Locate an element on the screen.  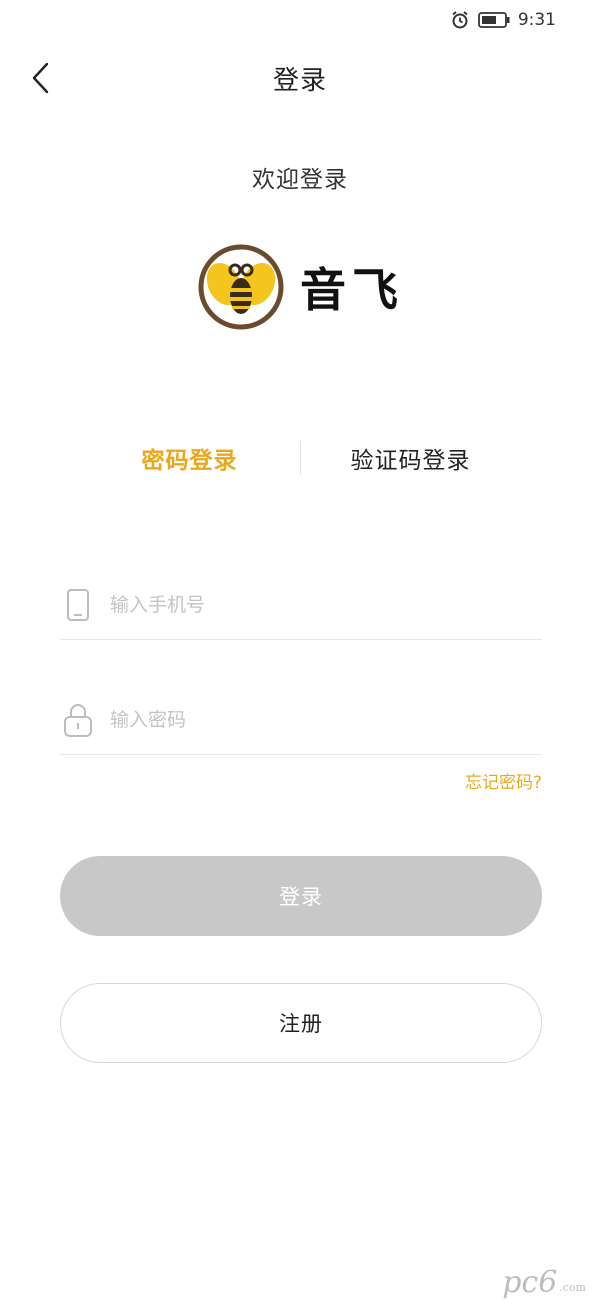
bee-logo-icon is located at coordinates (241, 287).